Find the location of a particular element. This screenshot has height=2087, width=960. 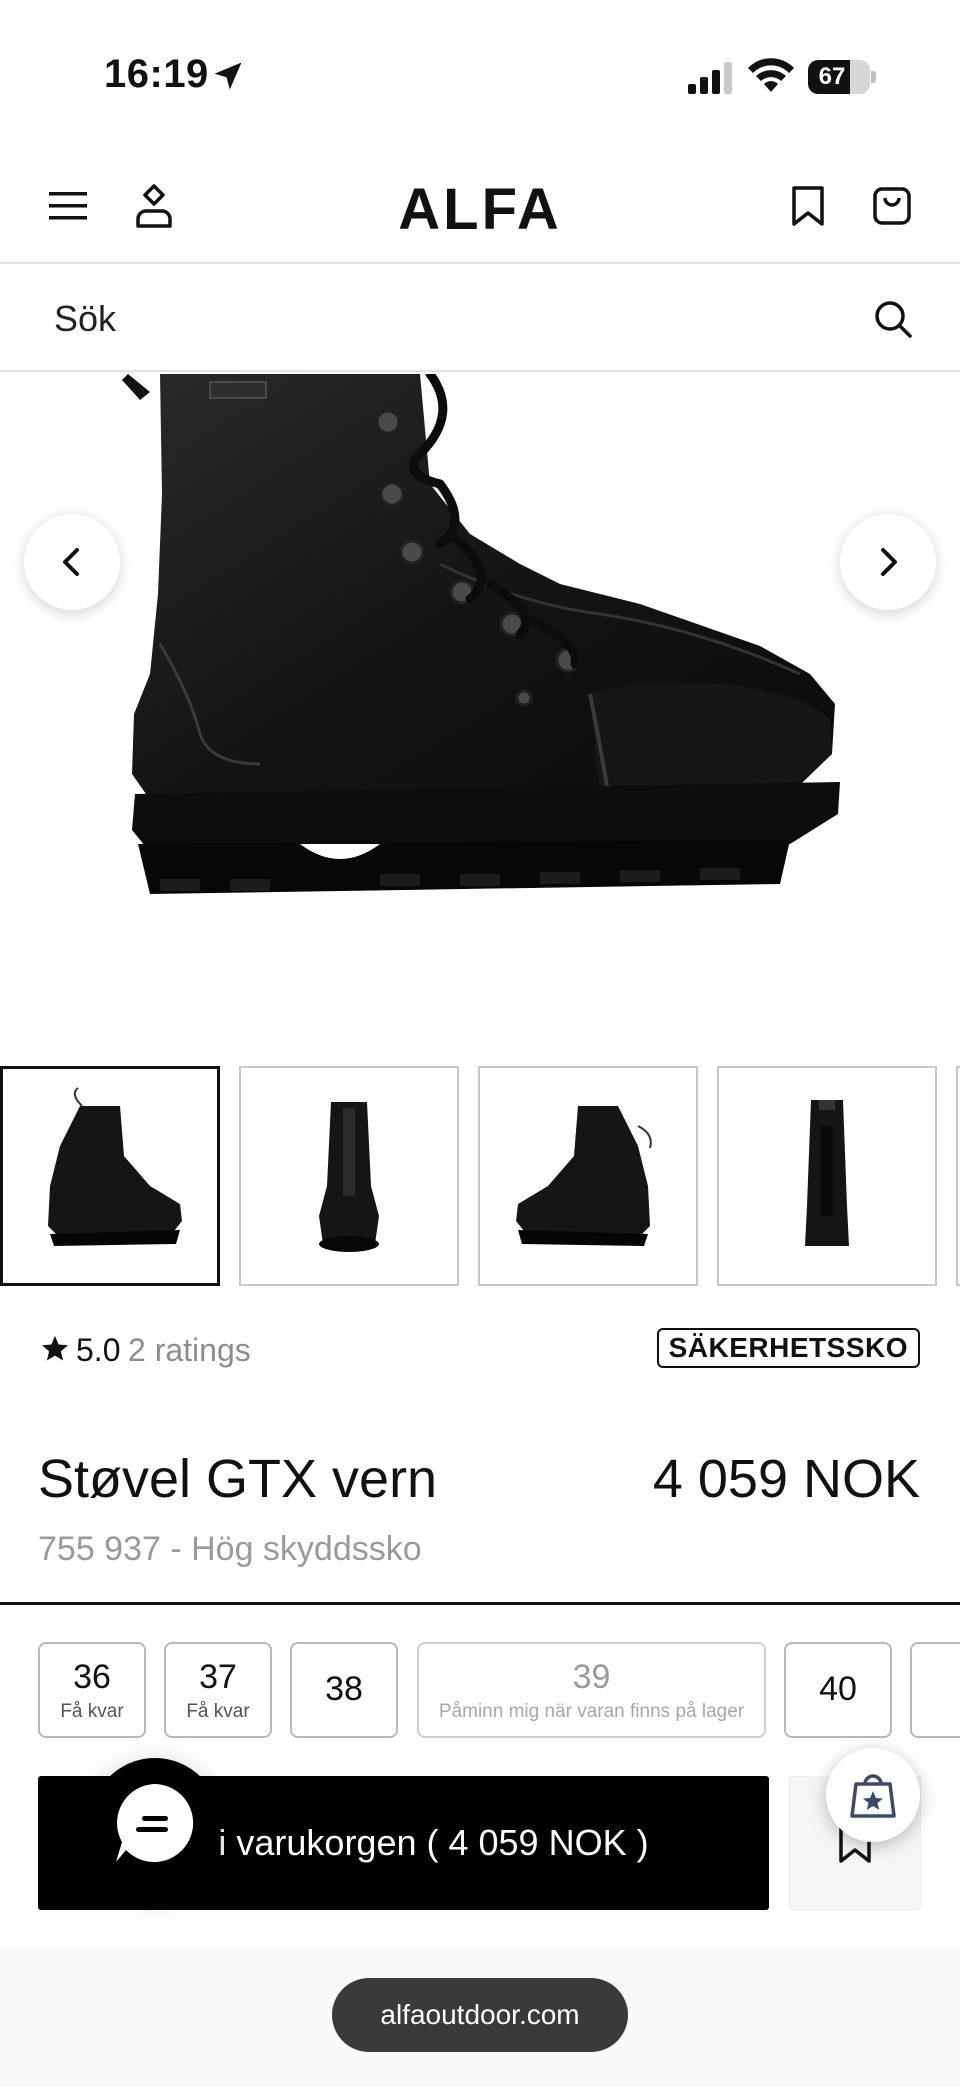

size-number: 37 is located at coordinates (218, 1677).